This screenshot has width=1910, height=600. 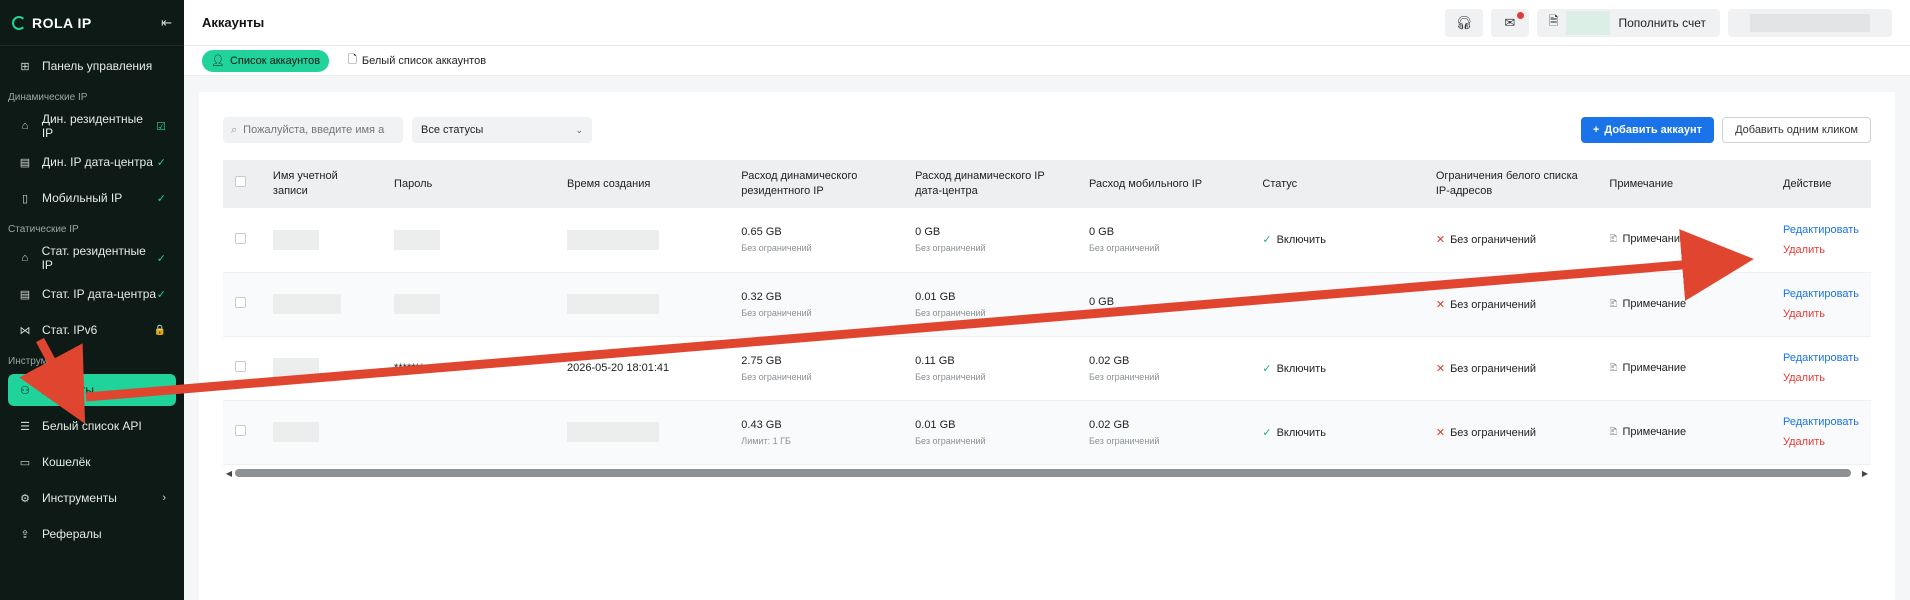 I want to click on sidebar-item: ▯ Мобильный IP ✓, so click(x=92, y=198).